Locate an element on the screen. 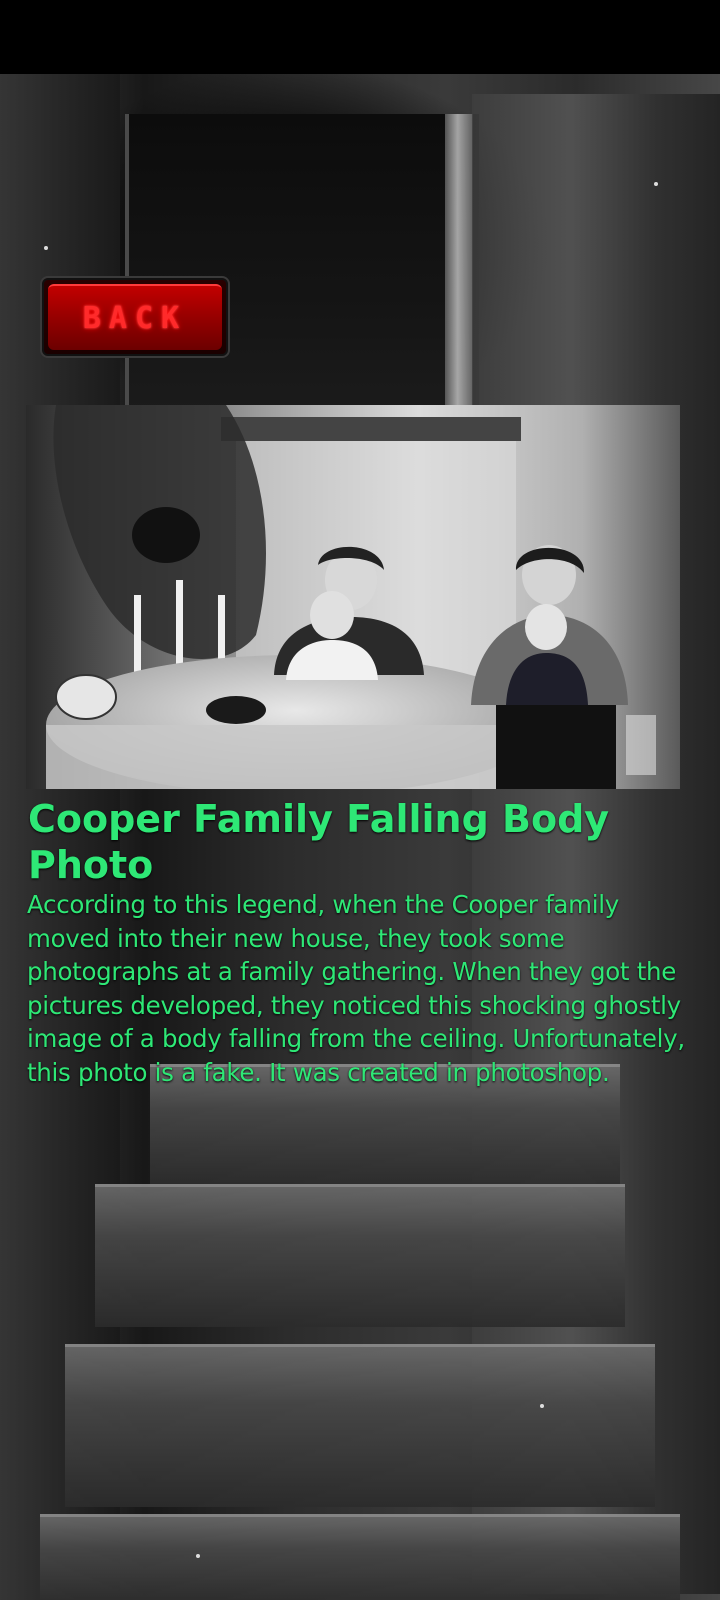 The image size is (720, 1600). back-button: BACK is located at coordinates (135, 317).